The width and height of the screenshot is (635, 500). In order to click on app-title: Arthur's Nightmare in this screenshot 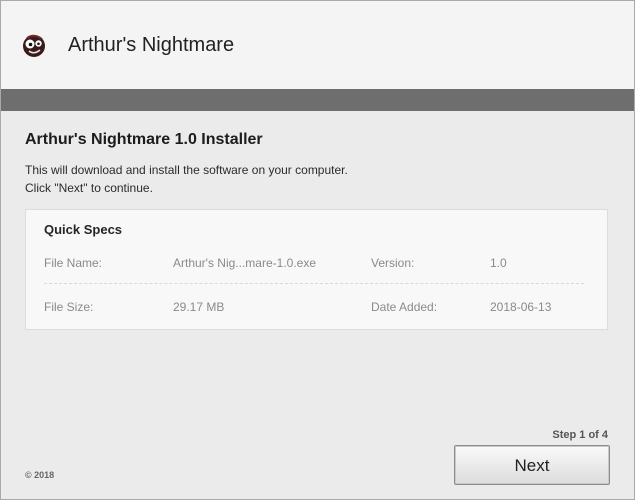, I will do `click(151, 45)`.